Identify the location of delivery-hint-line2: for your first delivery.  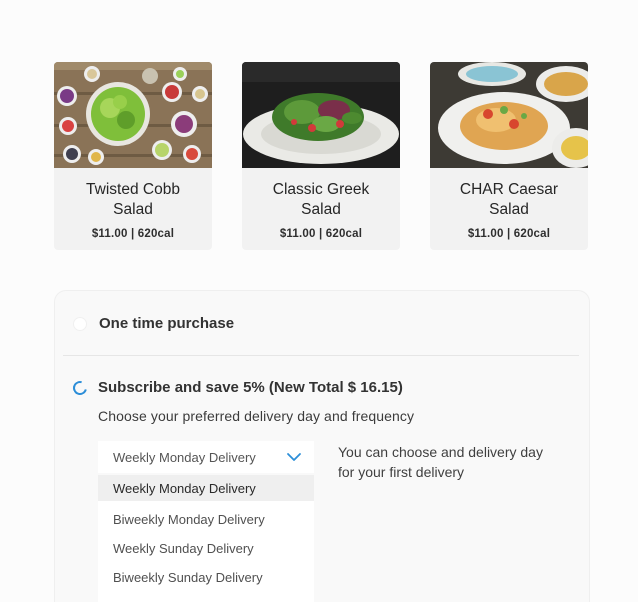
(401, 472).